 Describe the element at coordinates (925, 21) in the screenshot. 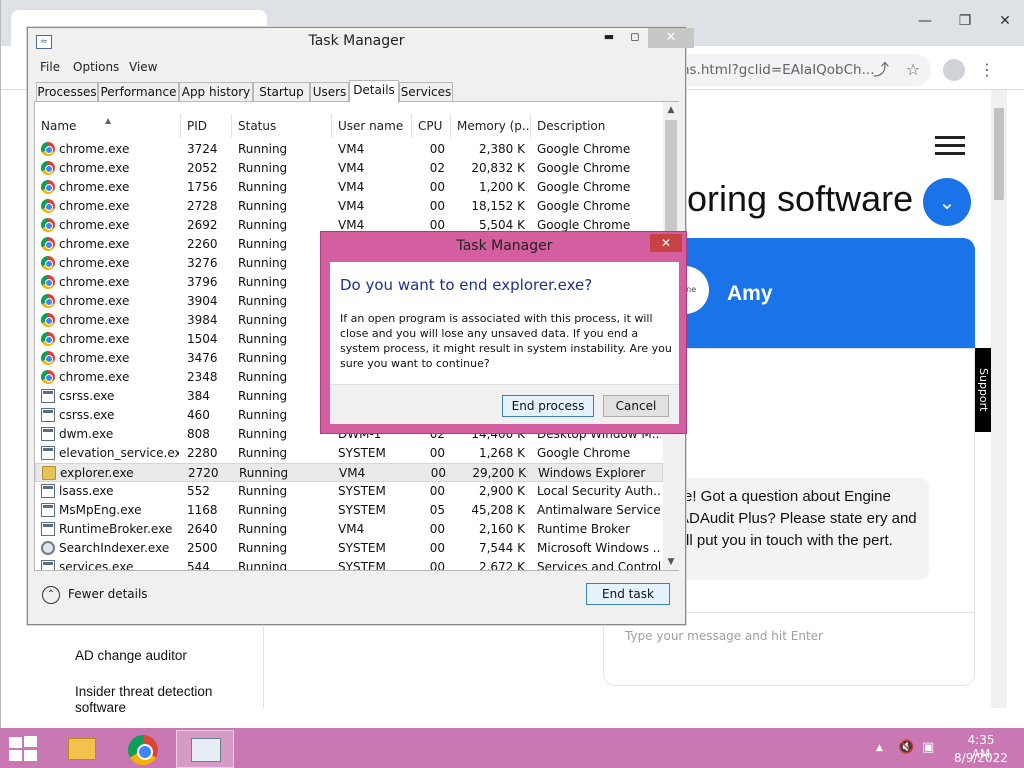

I see `browser-minimize-button: —` at that location.